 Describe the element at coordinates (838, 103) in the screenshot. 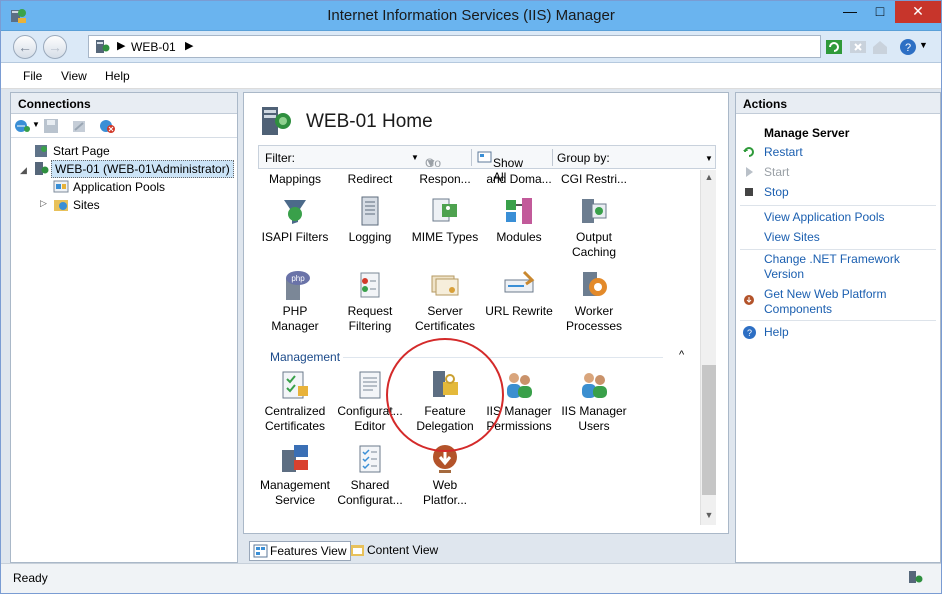

I see `actions-header: Actions` at that location.